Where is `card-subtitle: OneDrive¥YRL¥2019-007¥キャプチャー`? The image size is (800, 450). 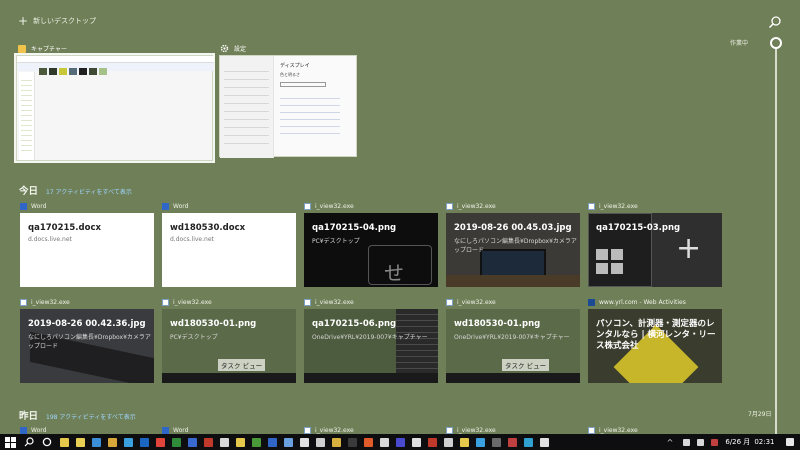 card-subtitle: OneDrive¥YRL¥2019-007¥キャプチャー is located at coordinates (512, 337).